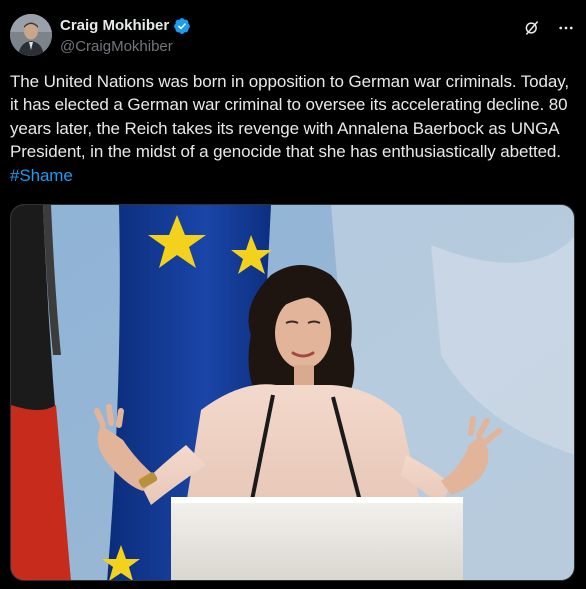  I want to click on display-name-row: Craig Mokhiber, so click(125, 26).